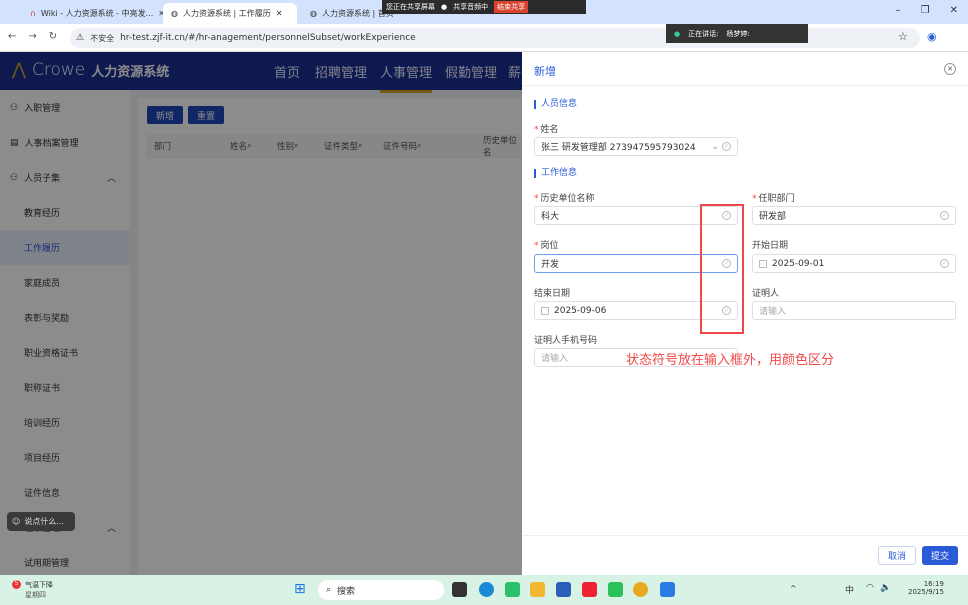  What do you see at coordinates (300, 589) in the screenshot?
I see `windows-start-icon: ⊞` at bounding box center [300, 589].